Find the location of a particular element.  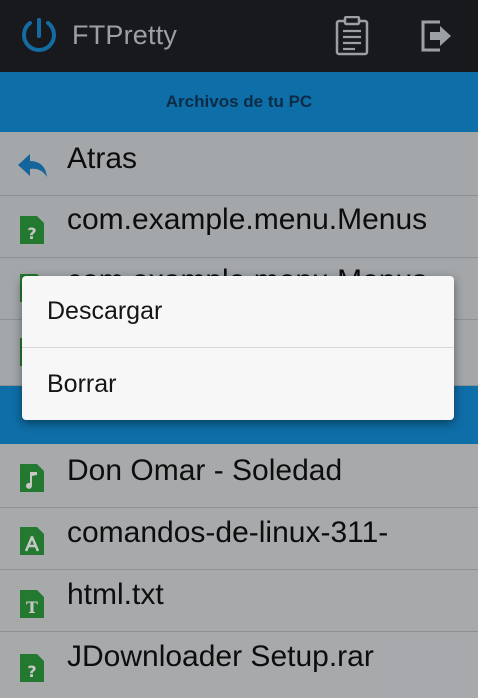

delete-menu-label: Borrar is located at coordinates (82, 383).